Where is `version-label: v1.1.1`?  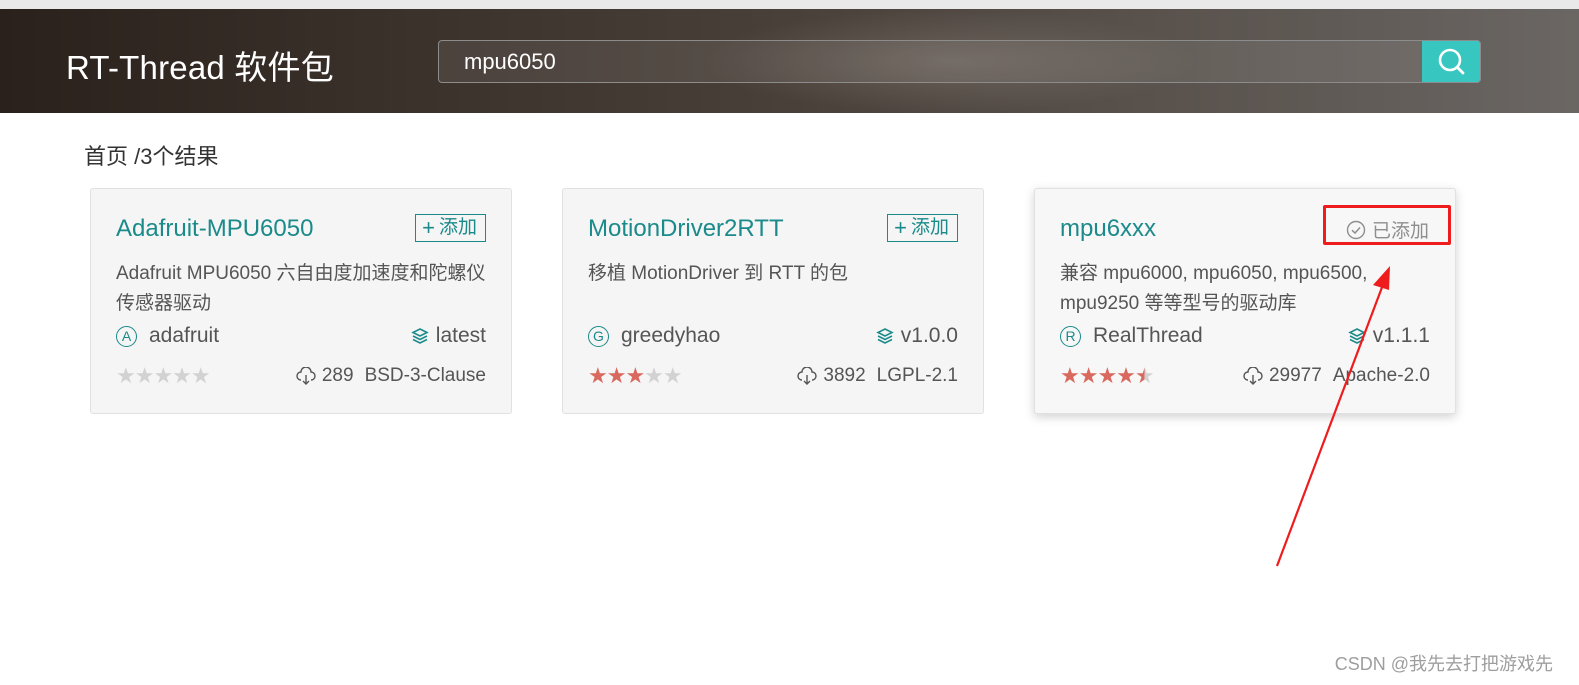 version-label: v1.1.1 is located at coordinates (1401, 335).